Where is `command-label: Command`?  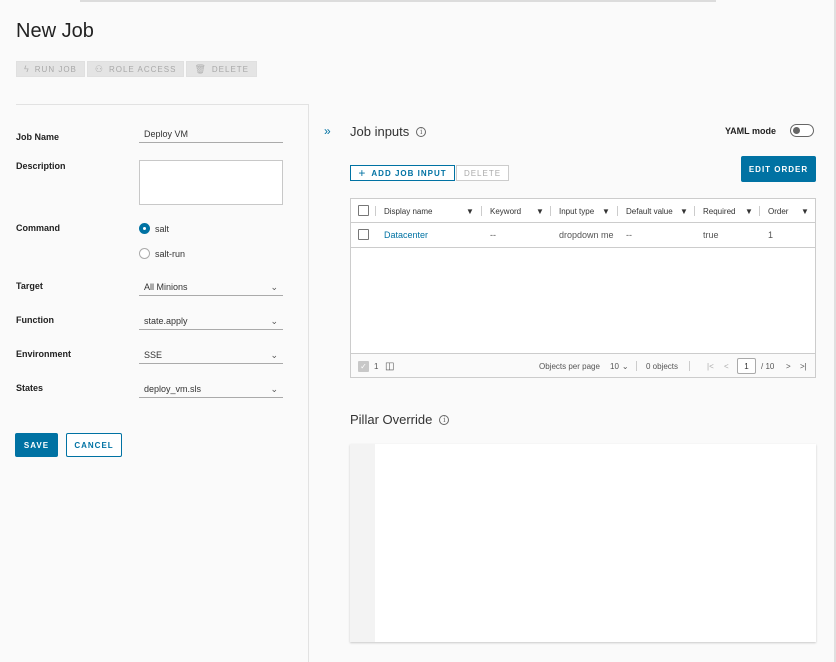 command-label: Command is located at coordinates (38, 228).